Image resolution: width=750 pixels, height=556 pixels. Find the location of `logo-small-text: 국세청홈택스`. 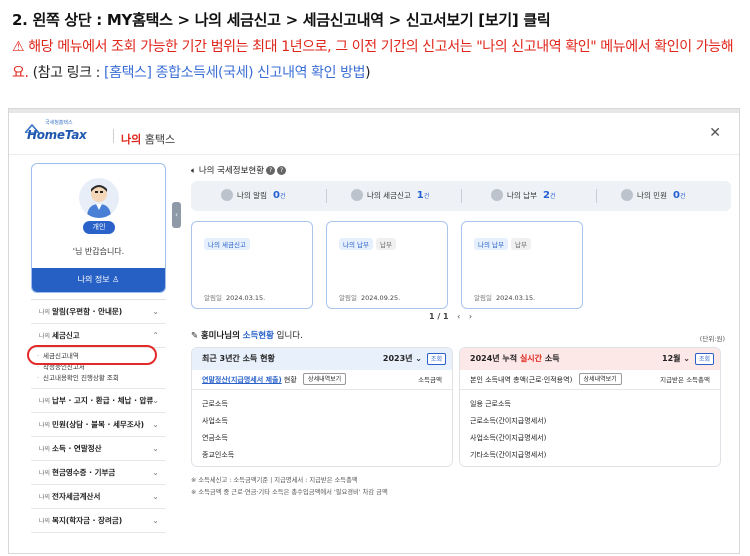

logo-small-text: 국세청홈택스 is located at coordinates (59, 123).